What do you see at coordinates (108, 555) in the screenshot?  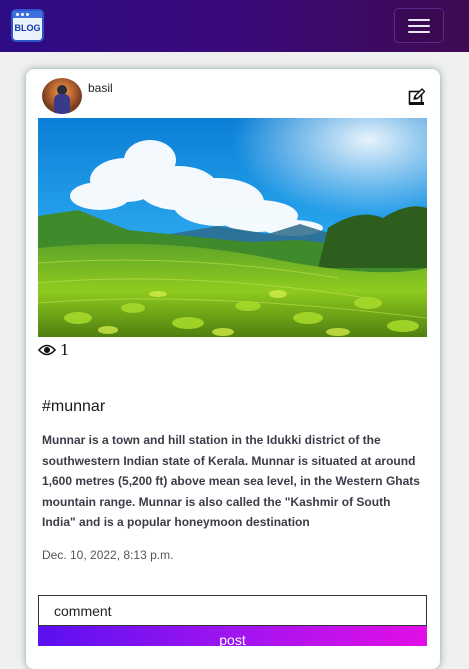 I see `post-date: Dec. 10, 2022, 8:13 p.m.` at bounding box center [108, 555].